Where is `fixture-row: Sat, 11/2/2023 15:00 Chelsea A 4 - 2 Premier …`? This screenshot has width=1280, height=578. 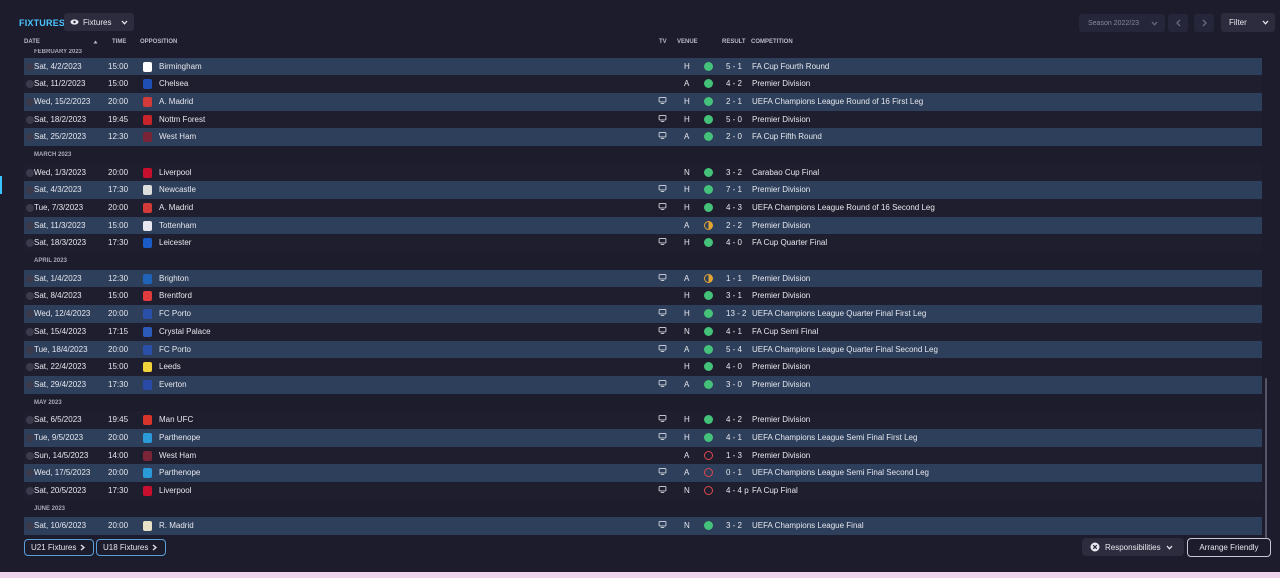 fixture-row: Sat, 11/2/2023 15:00 Chelsea A 4 - 2 Premier … is located at coordinates (643, 84).